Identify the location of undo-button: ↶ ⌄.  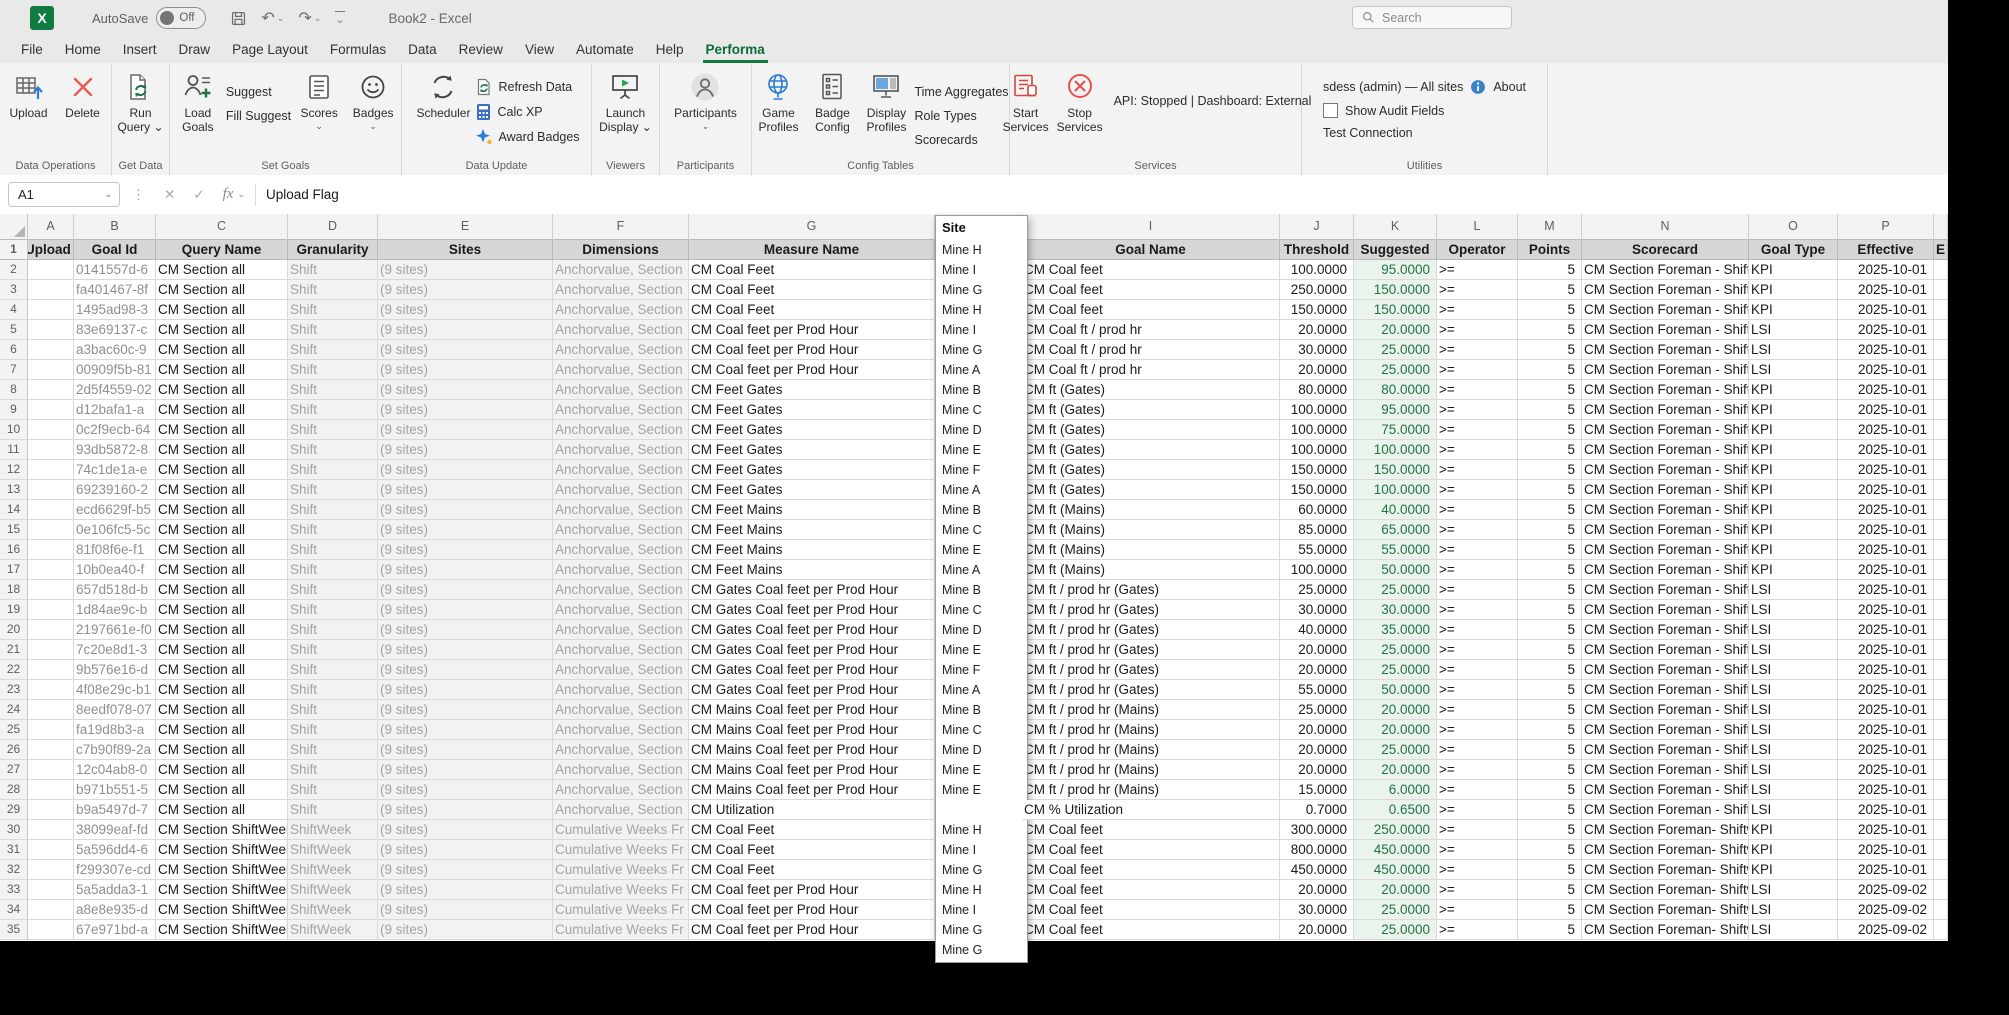
(272, 18).